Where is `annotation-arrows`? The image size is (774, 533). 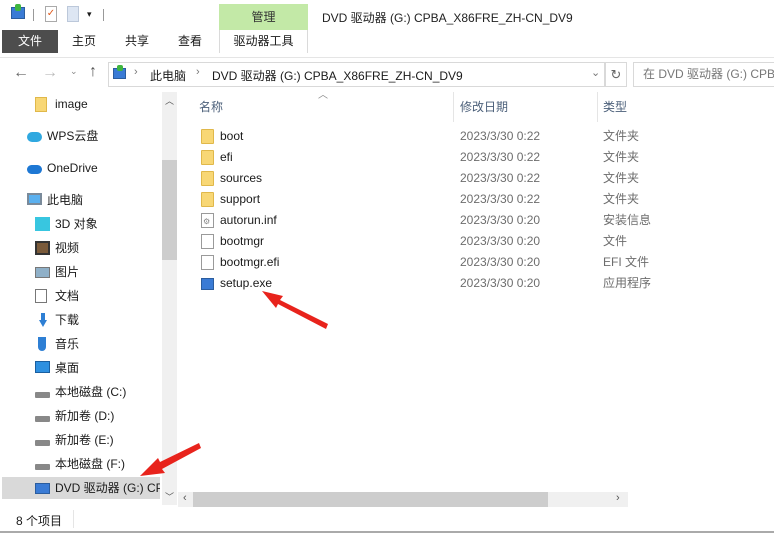 annotation-arrows is located at coordinates (234, 383).